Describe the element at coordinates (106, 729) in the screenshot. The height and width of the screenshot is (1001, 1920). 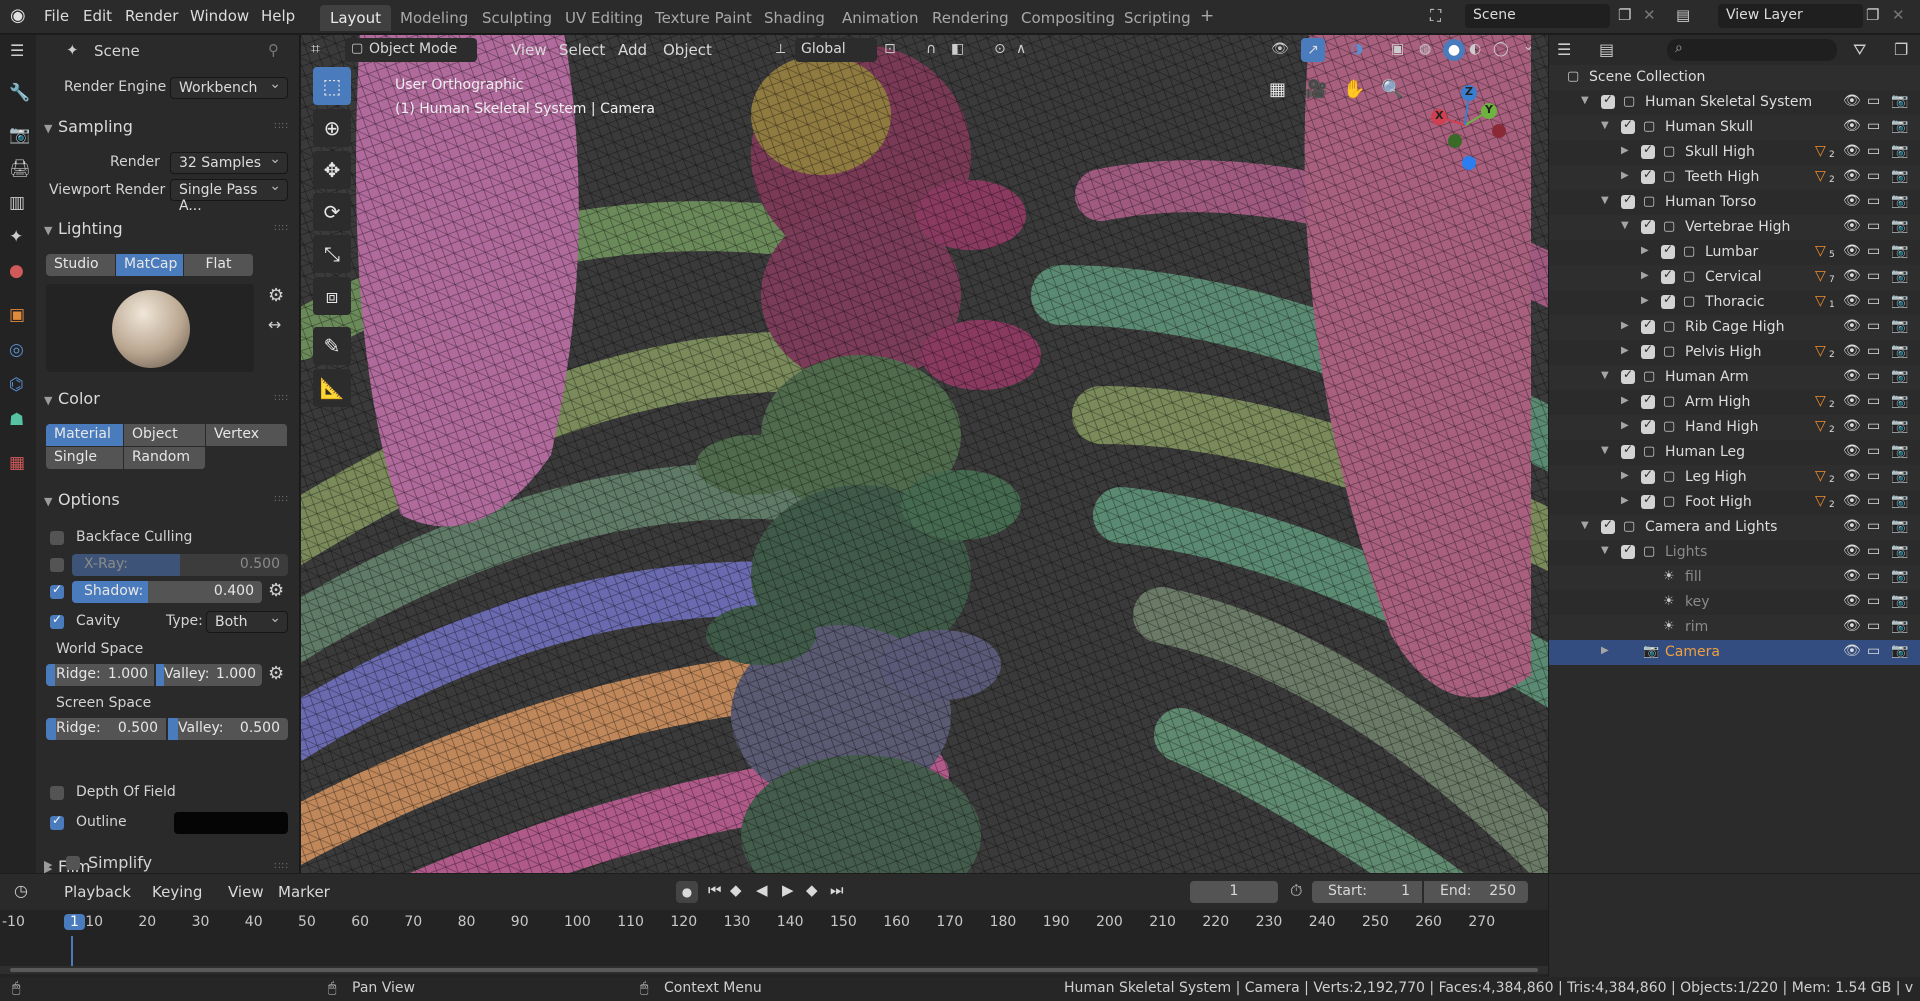
I see `ss-ridge-slider: Ridge: 0.500` at that location.